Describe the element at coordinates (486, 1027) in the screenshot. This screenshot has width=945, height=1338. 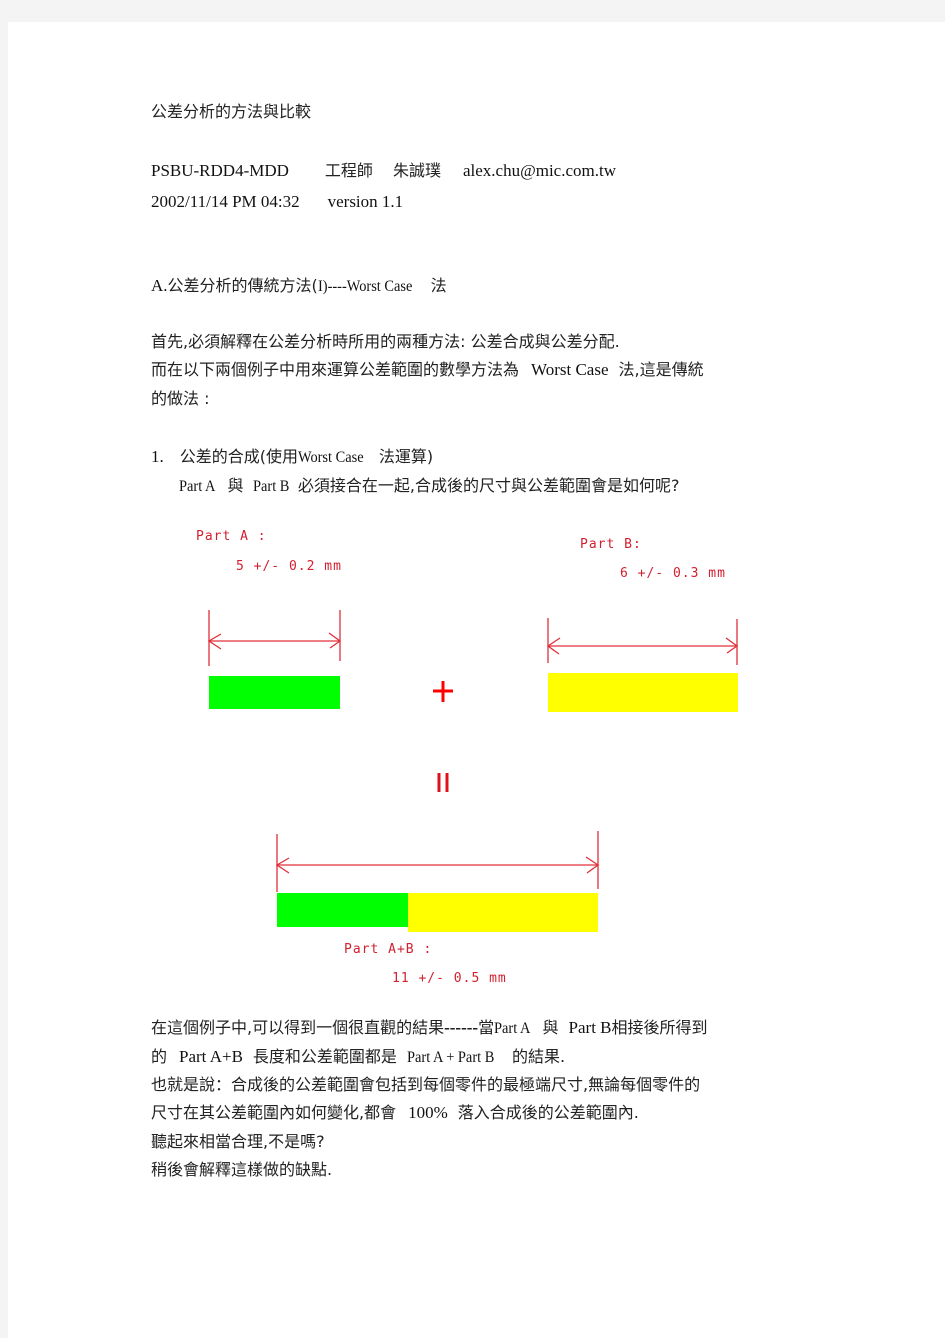
I see `conclusion-text-1b: 當` at that location.